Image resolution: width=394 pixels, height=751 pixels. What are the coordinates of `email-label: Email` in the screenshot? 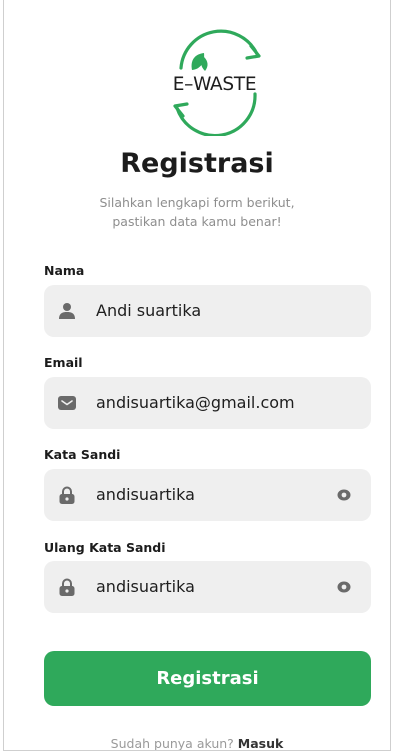 It's located at (63, 362).